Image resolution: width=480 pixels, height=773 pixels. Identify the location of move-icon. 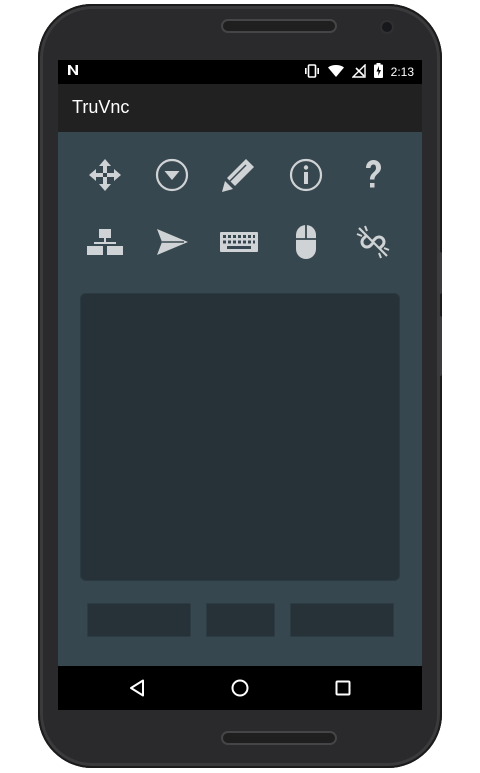
(105, 175).